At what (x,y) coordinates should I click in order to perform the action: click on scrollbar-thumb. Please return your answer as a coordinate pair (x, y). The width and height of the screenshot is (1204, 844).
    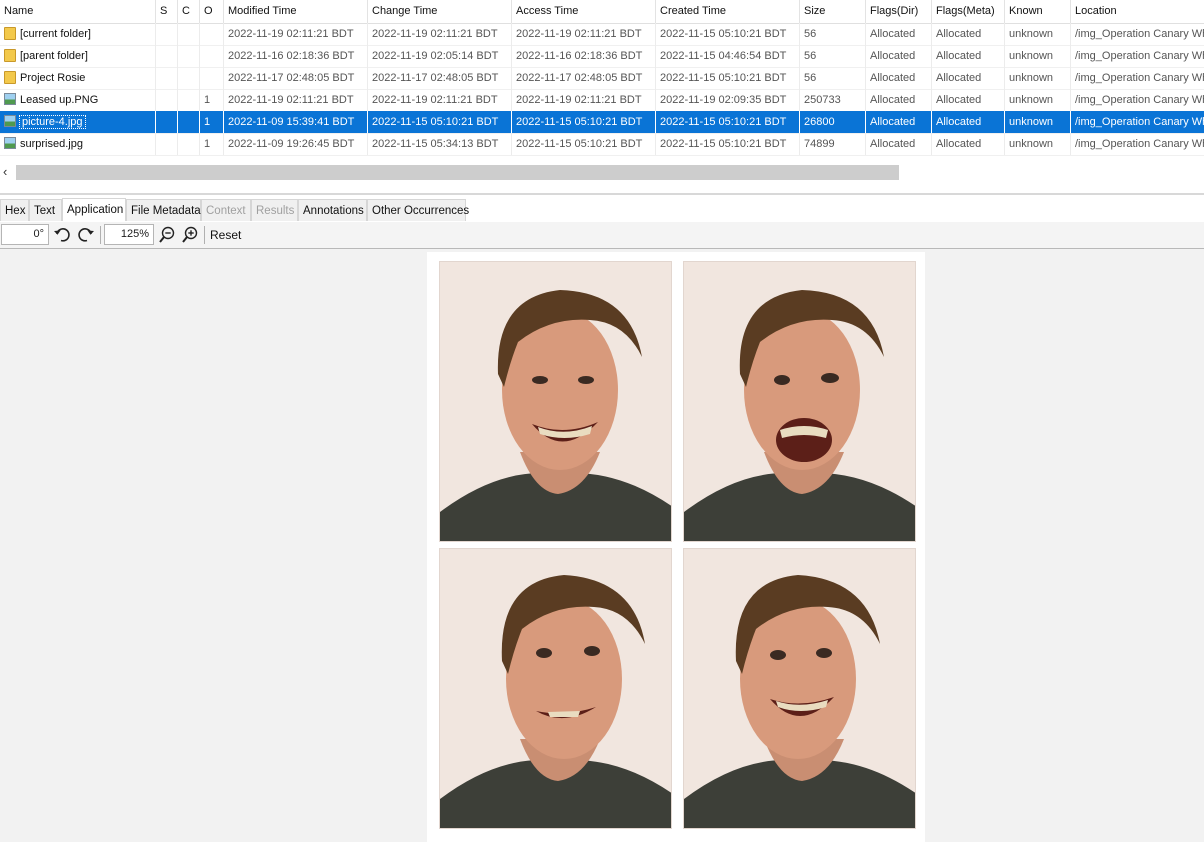
    Looking at the image, I should click on (457, 172).